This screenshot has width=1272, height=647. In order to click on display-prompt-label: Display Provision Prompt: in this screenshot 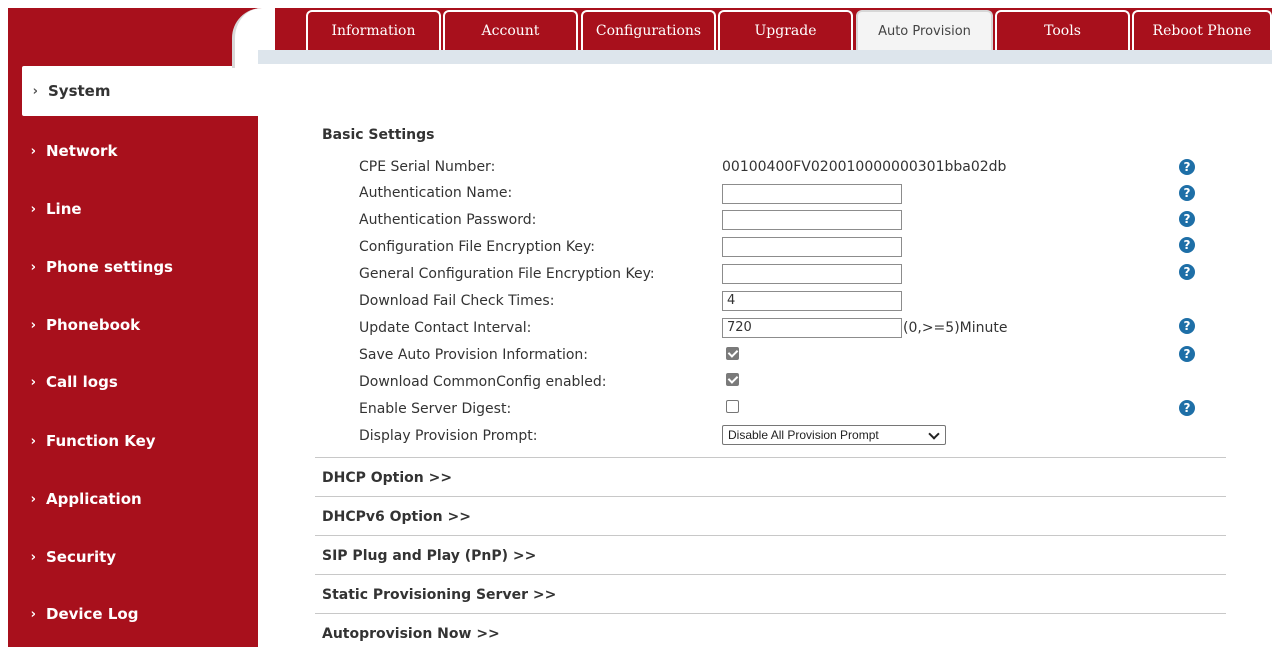, I will do `click(448, 436)`.